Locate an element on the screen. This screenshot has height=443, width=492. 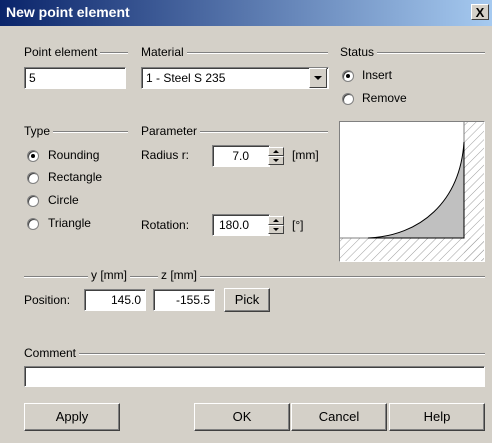
type-triangle-radio is located at coordinates (33, 224).